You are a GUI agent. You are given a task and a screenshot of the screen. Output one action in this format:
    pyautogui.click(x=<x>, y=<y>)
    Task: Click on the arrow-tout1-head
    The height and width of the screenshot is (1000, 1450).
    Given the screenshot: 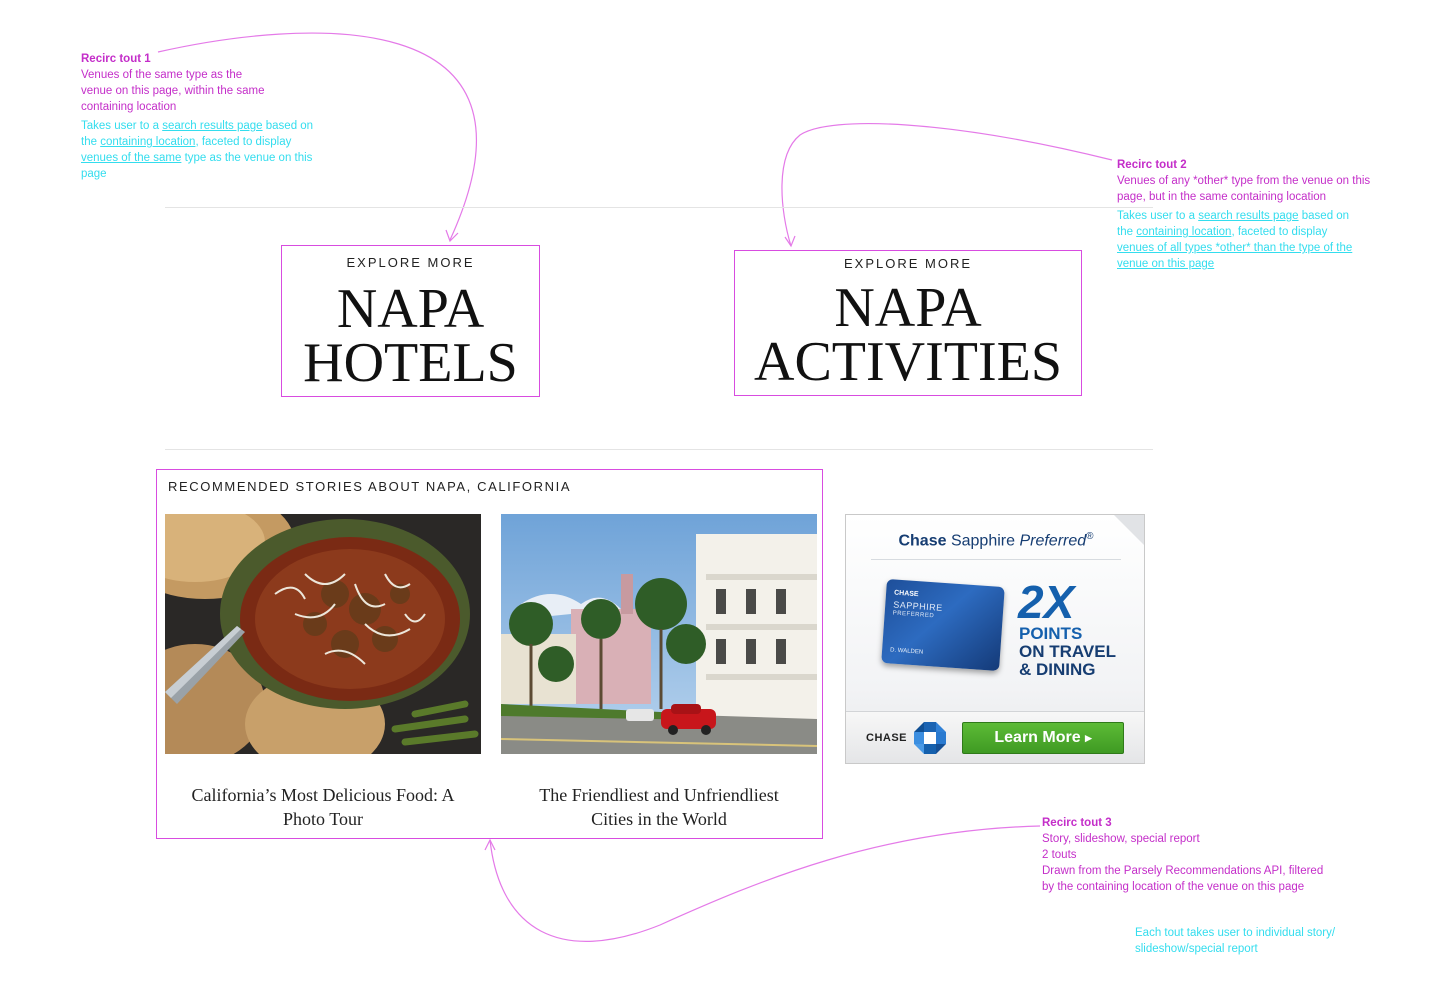 What is the action you would take?
    pyautogui.click(x=452, y=236)
    